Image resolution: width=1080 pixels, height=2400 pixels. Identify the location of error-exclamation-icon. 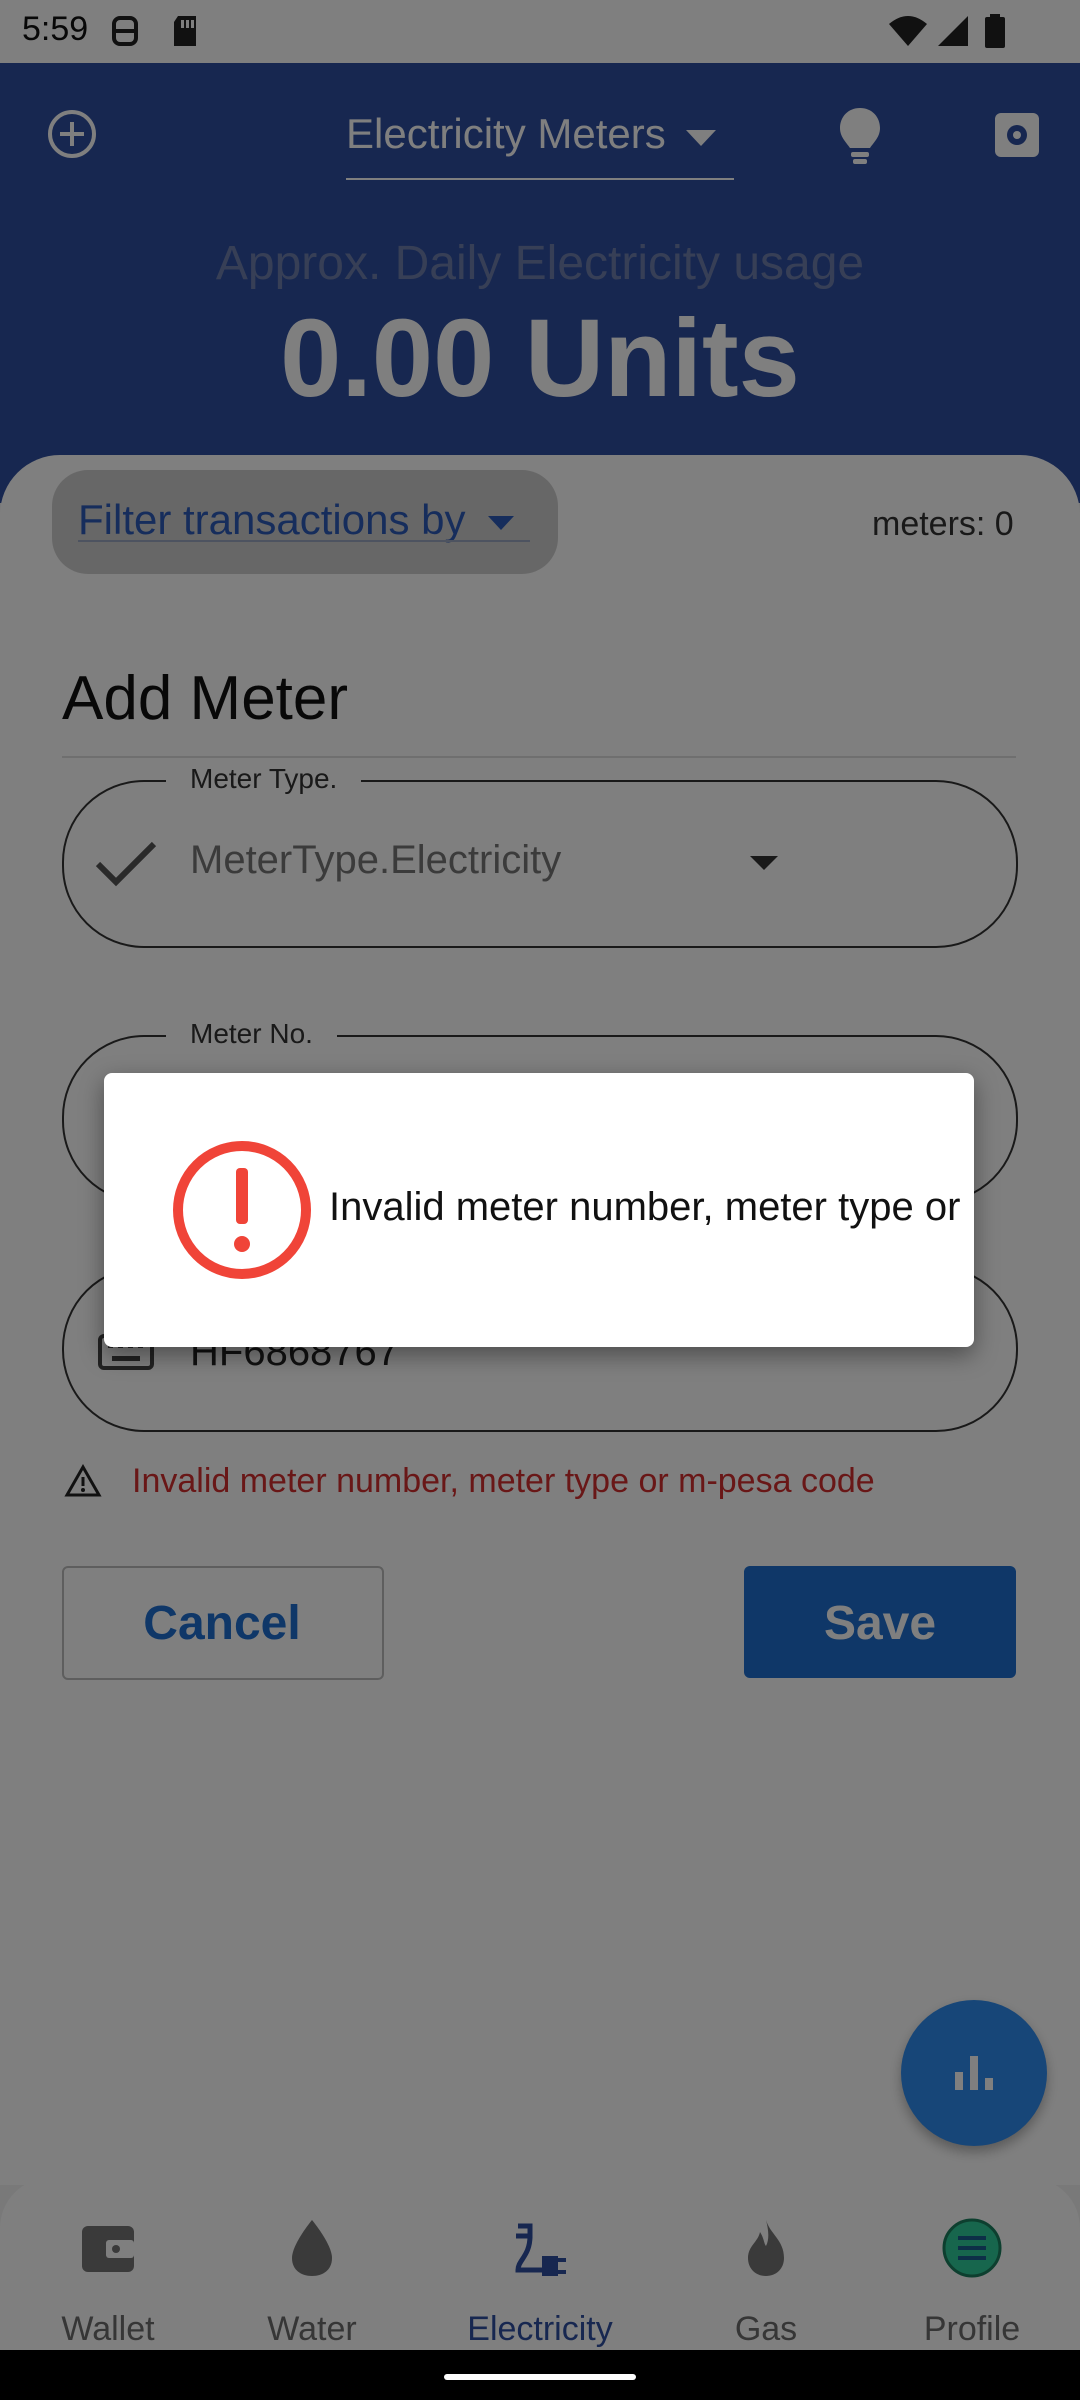
(242, 1210).